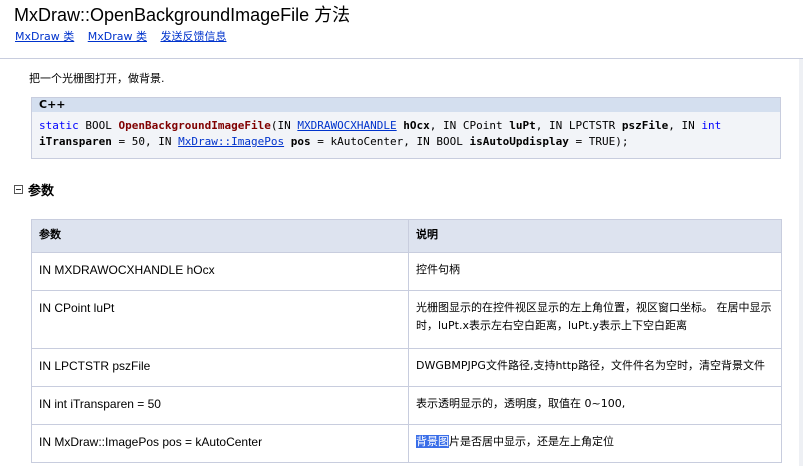 This screenshot has height=466, width=803. Describe the element at coordinates (41, 191) in the screenshot. I see `section-heading-label: 参数` at that location.